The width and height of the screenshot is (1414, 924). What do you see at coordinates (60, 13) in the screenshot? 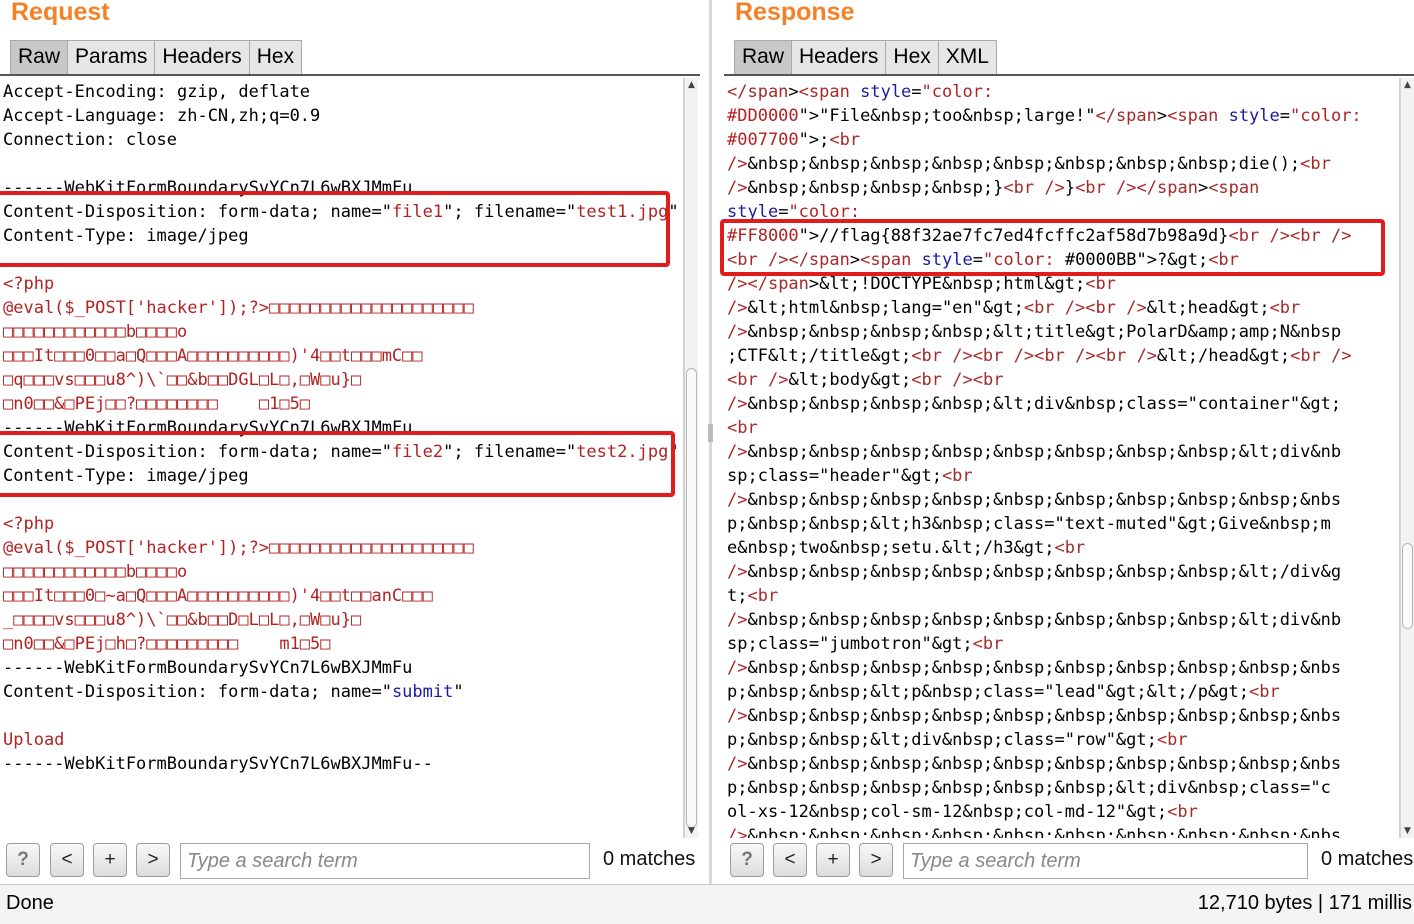
I see `request-title: Request` at bounding box center [60, 13].